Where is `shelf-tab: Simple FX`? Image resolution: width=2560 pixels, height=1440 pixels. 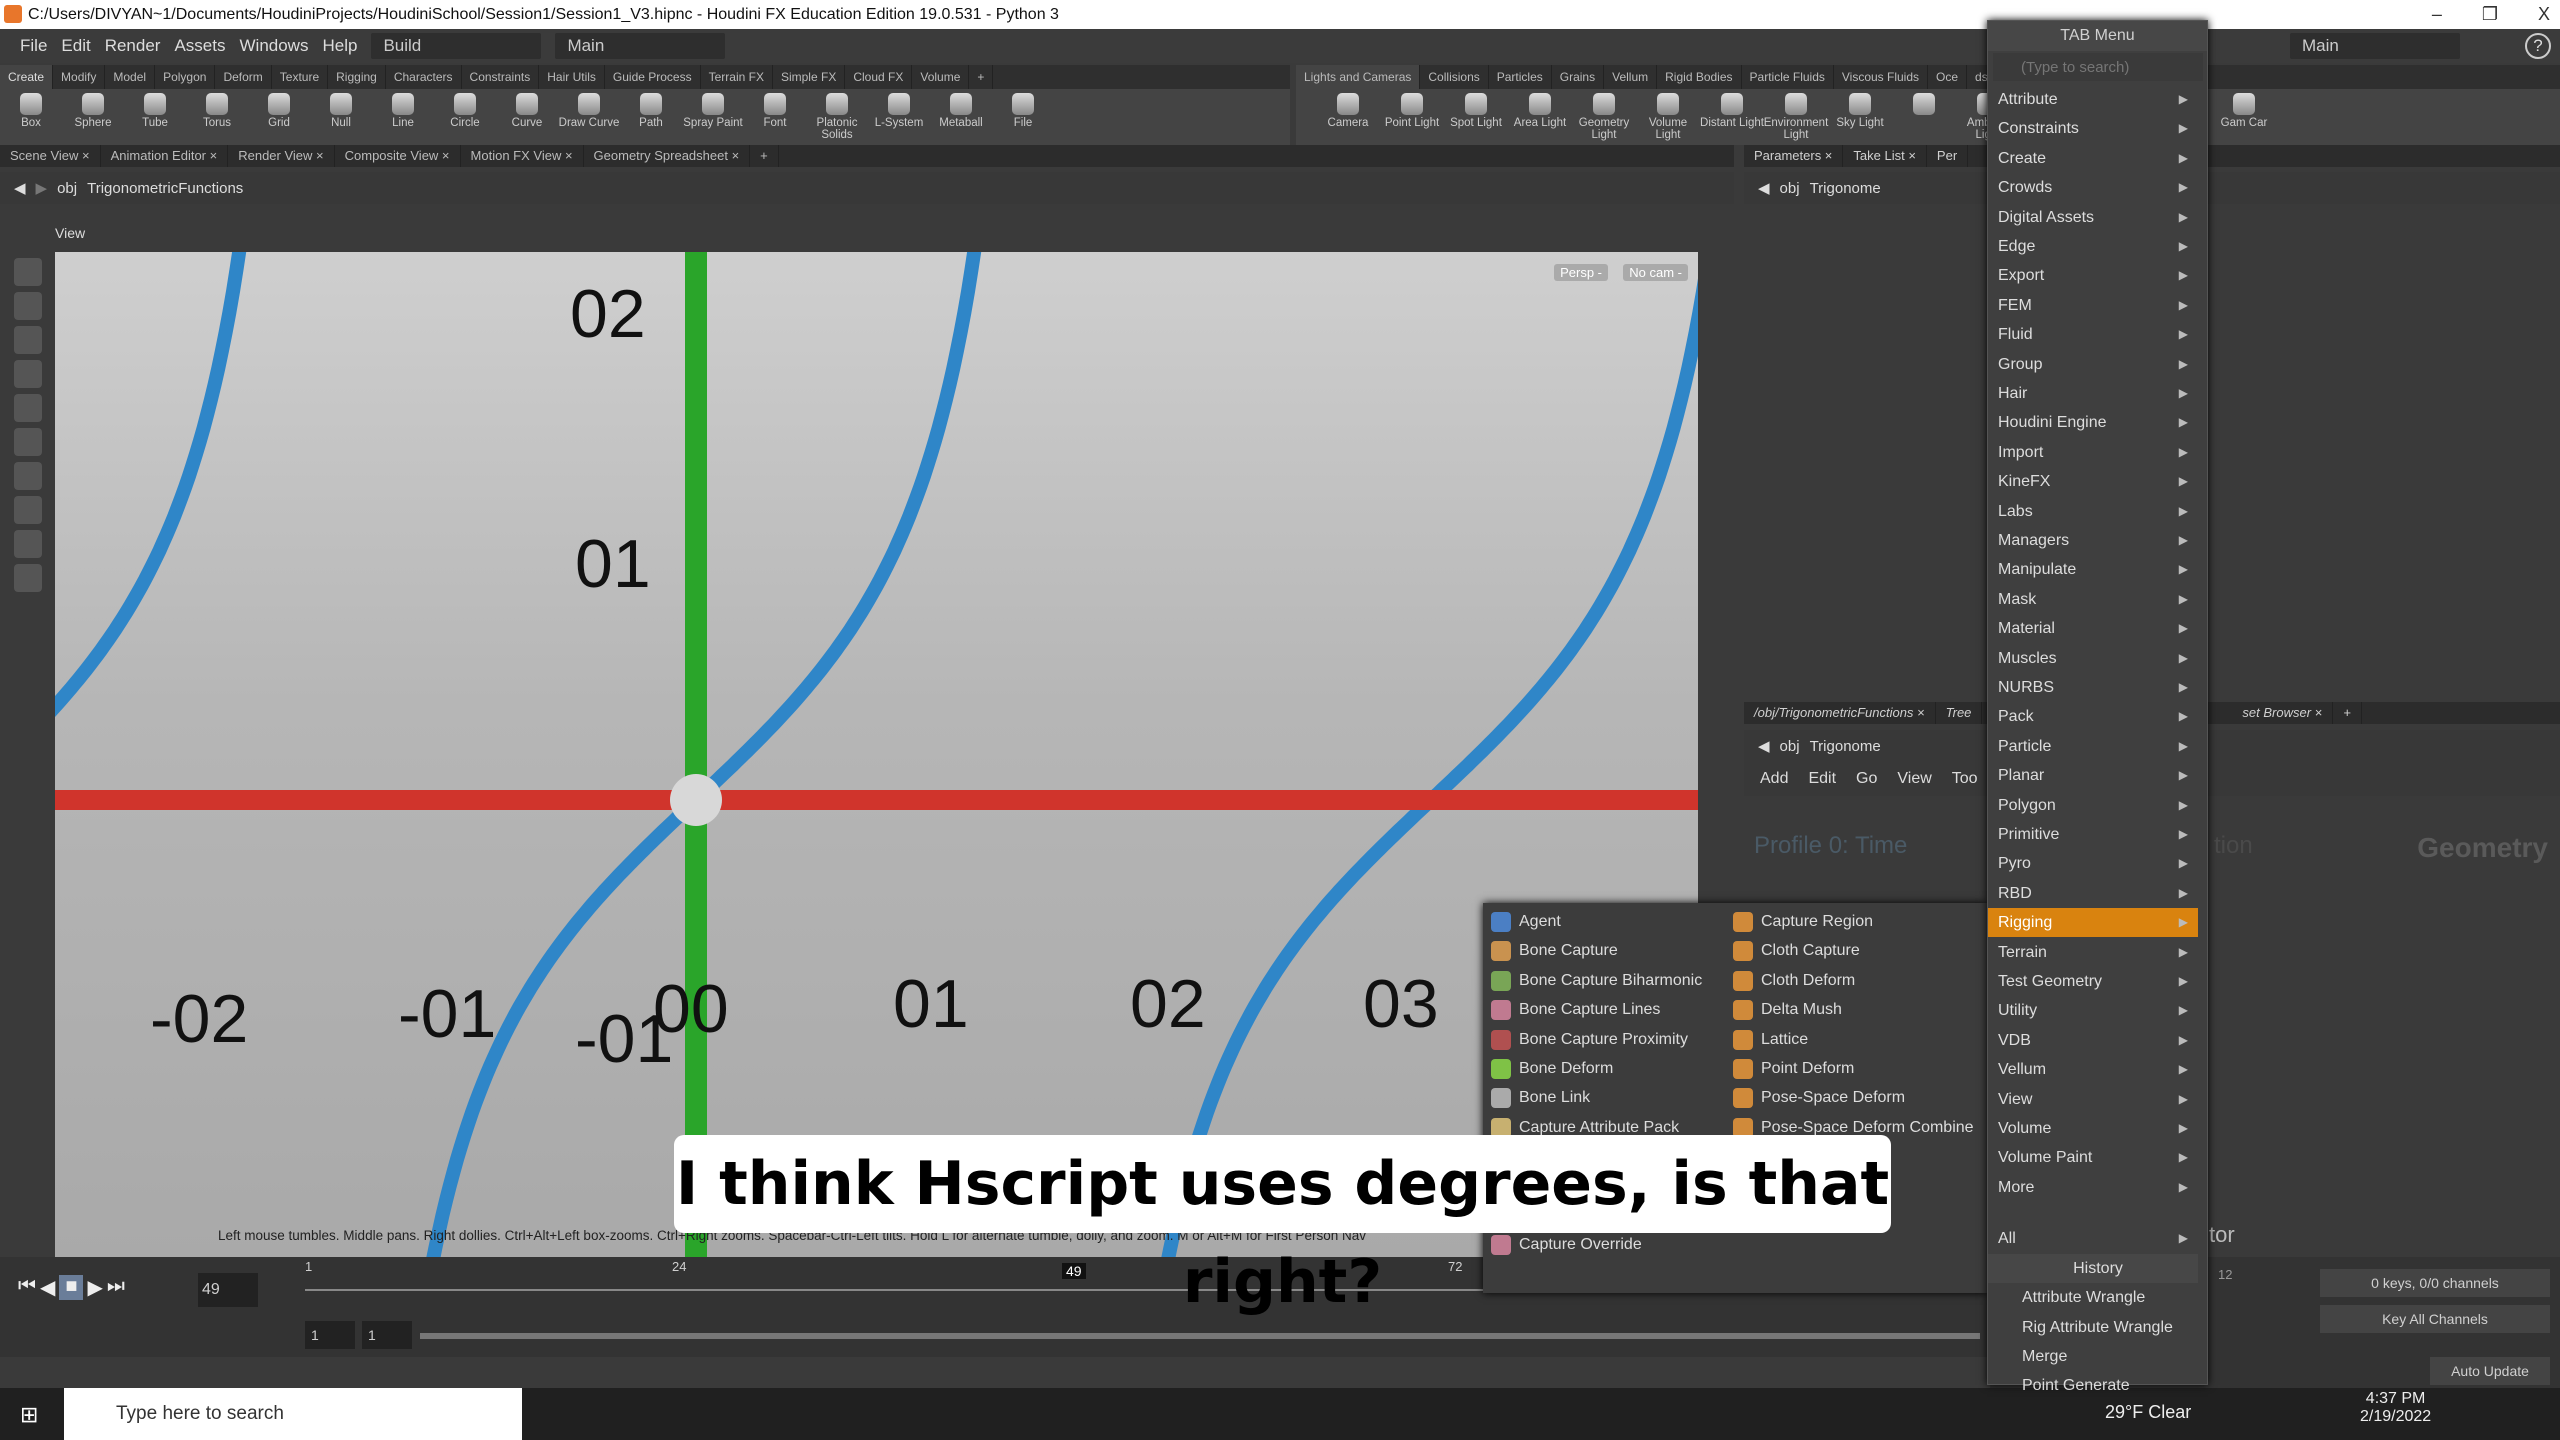
shelf-tab: Simple FX is located at coordinates (809, 77).